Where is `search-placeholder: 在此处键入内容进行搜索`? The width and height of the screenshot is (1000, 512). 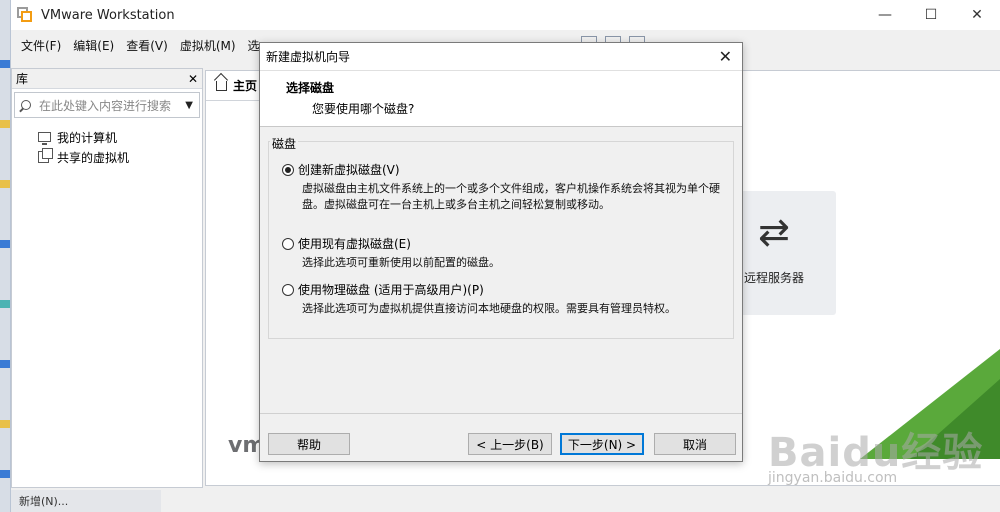 search-placeholder: 在此处键入内容进行搜索 is located at coordinates (105, 105).